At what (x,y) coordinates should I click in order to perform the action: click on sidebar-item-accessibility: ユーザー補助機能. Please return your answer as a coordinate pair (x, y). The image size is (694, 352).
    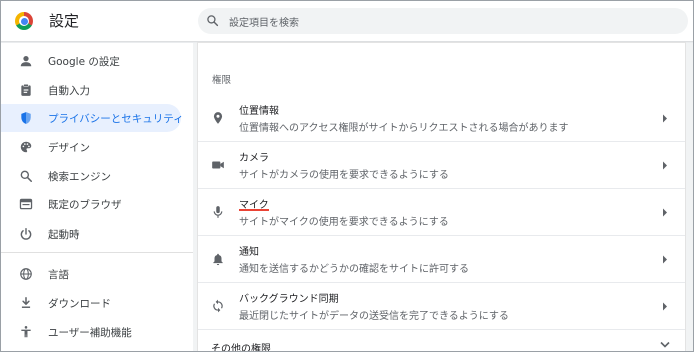
    Looking at the image, I should click on (91, 332).